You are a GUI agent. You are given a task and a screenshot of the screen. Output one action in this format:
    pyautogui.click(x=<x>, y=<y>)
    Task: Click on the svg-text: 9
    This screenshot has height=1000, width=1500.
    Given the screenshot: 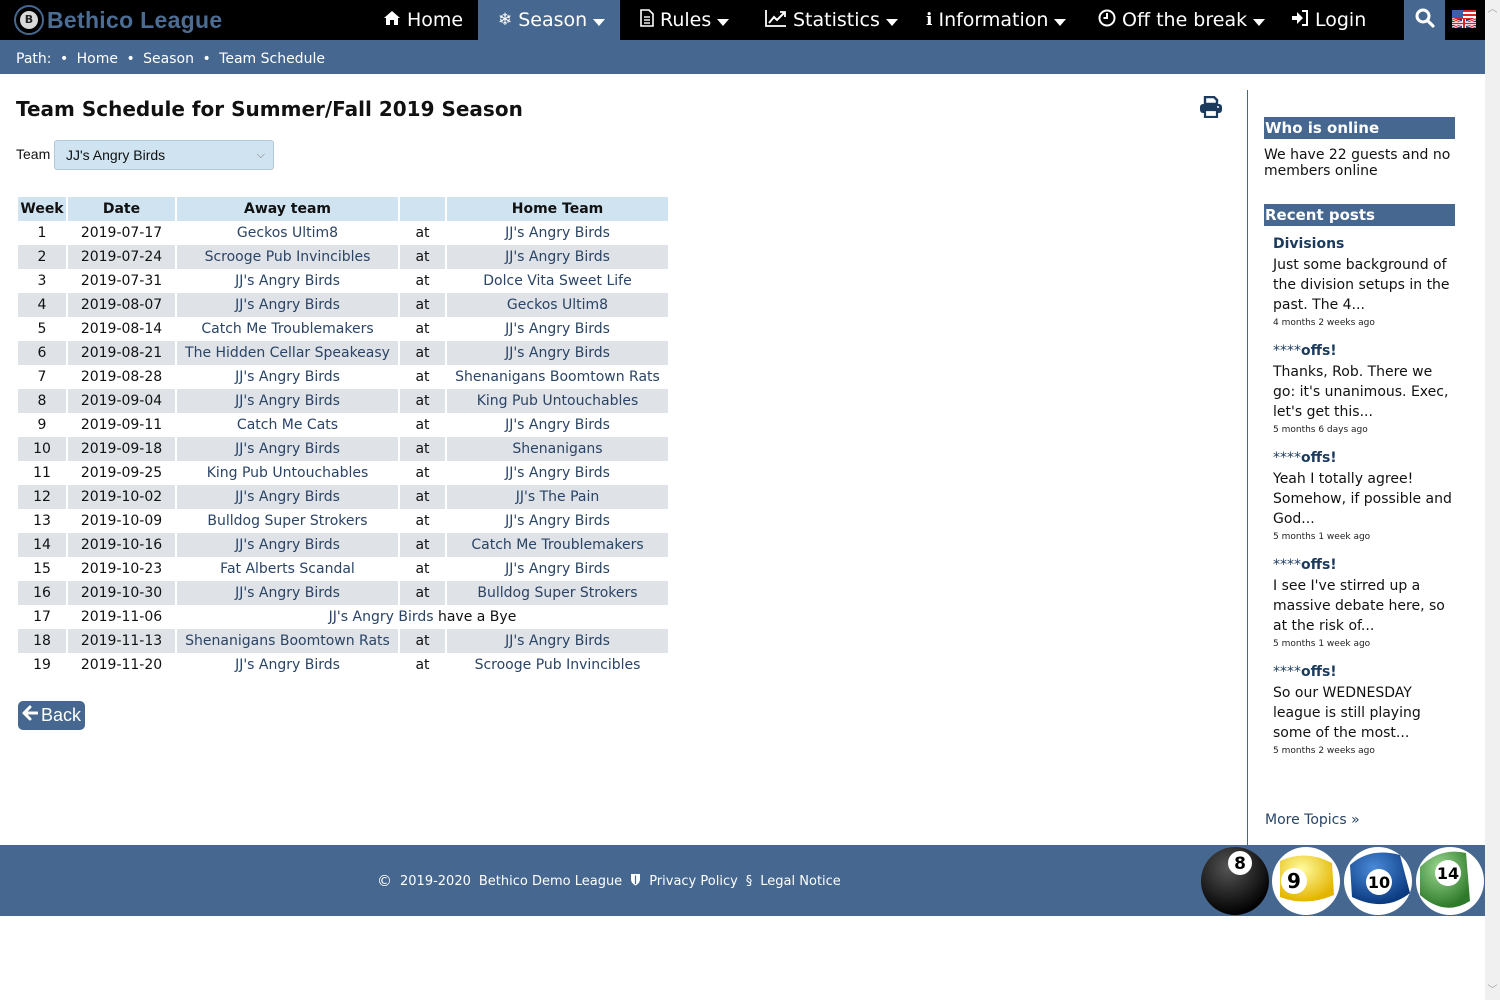 What is the action you would take?
    pyautogui.click(x=1294, y=881)
    